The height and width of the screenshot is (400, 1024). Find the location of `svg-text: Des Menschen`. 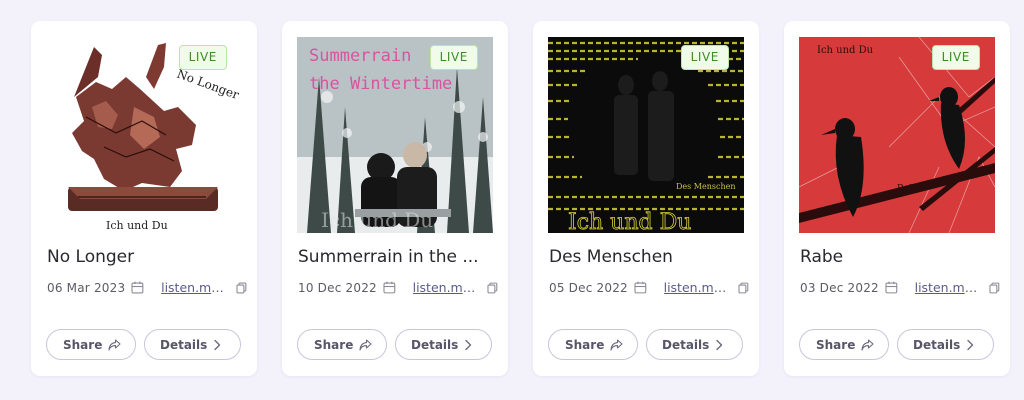

svg-text: Des Menschen is located at coordinates (706, 186).